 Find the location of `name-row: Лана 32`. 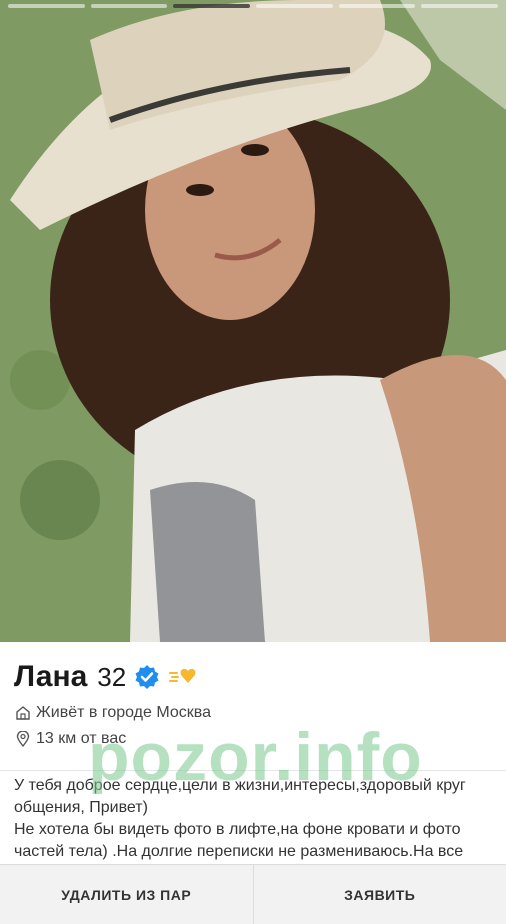

name-row: Лана 32 is located at coordinates (106, 677).